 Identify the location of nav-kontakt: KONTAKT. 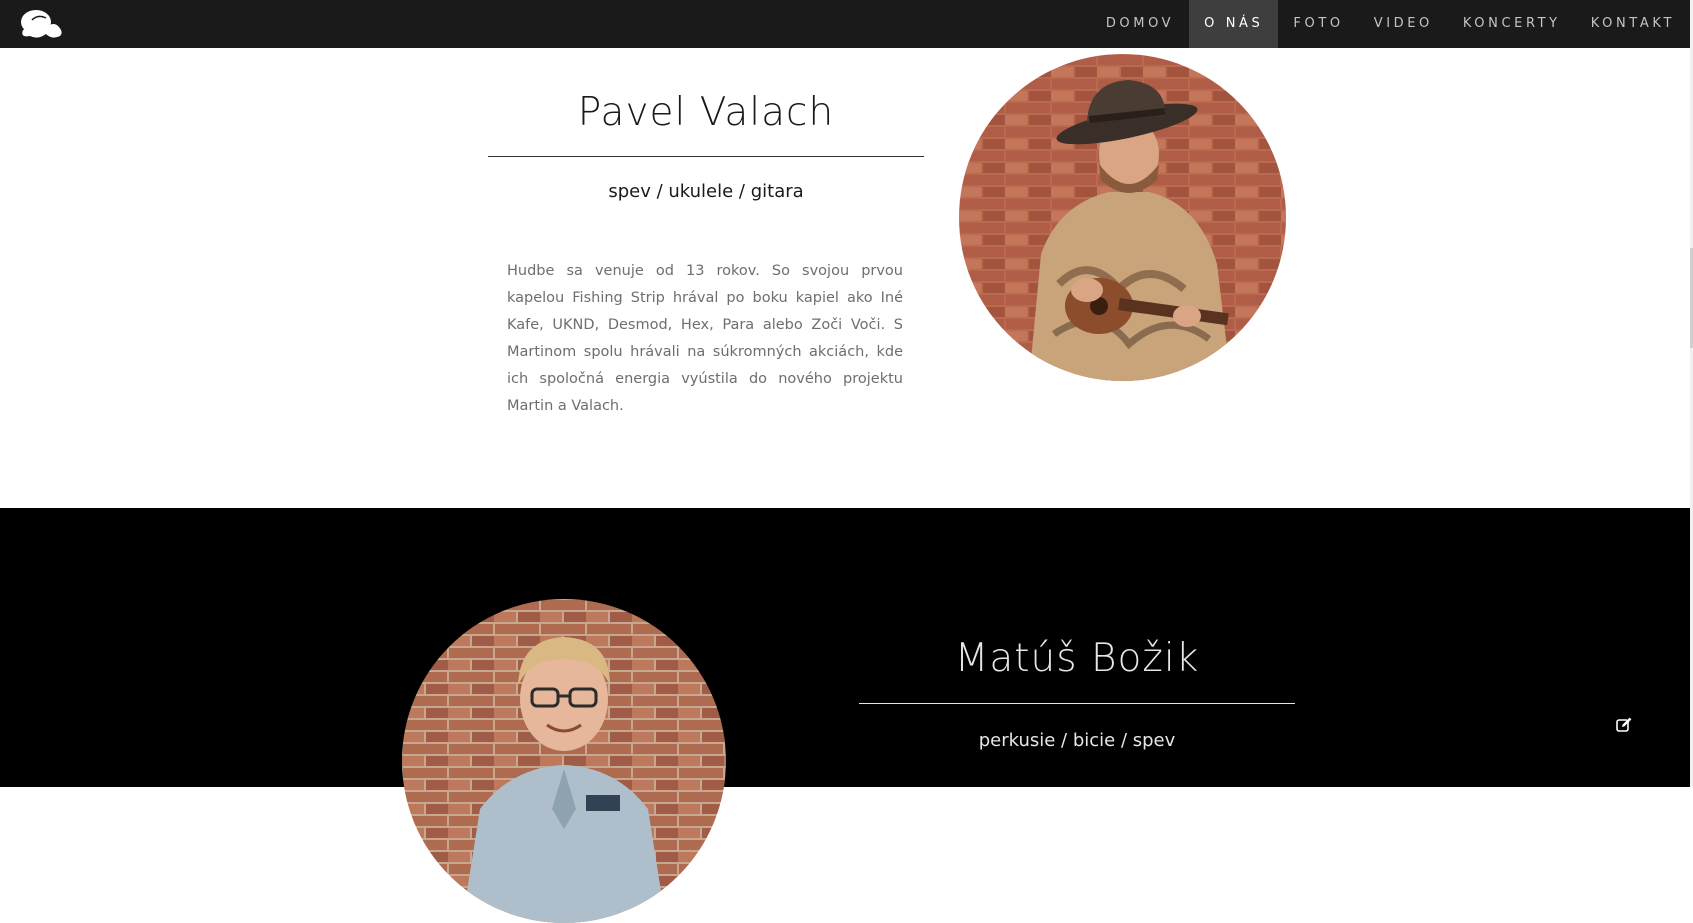
(1633, 24).